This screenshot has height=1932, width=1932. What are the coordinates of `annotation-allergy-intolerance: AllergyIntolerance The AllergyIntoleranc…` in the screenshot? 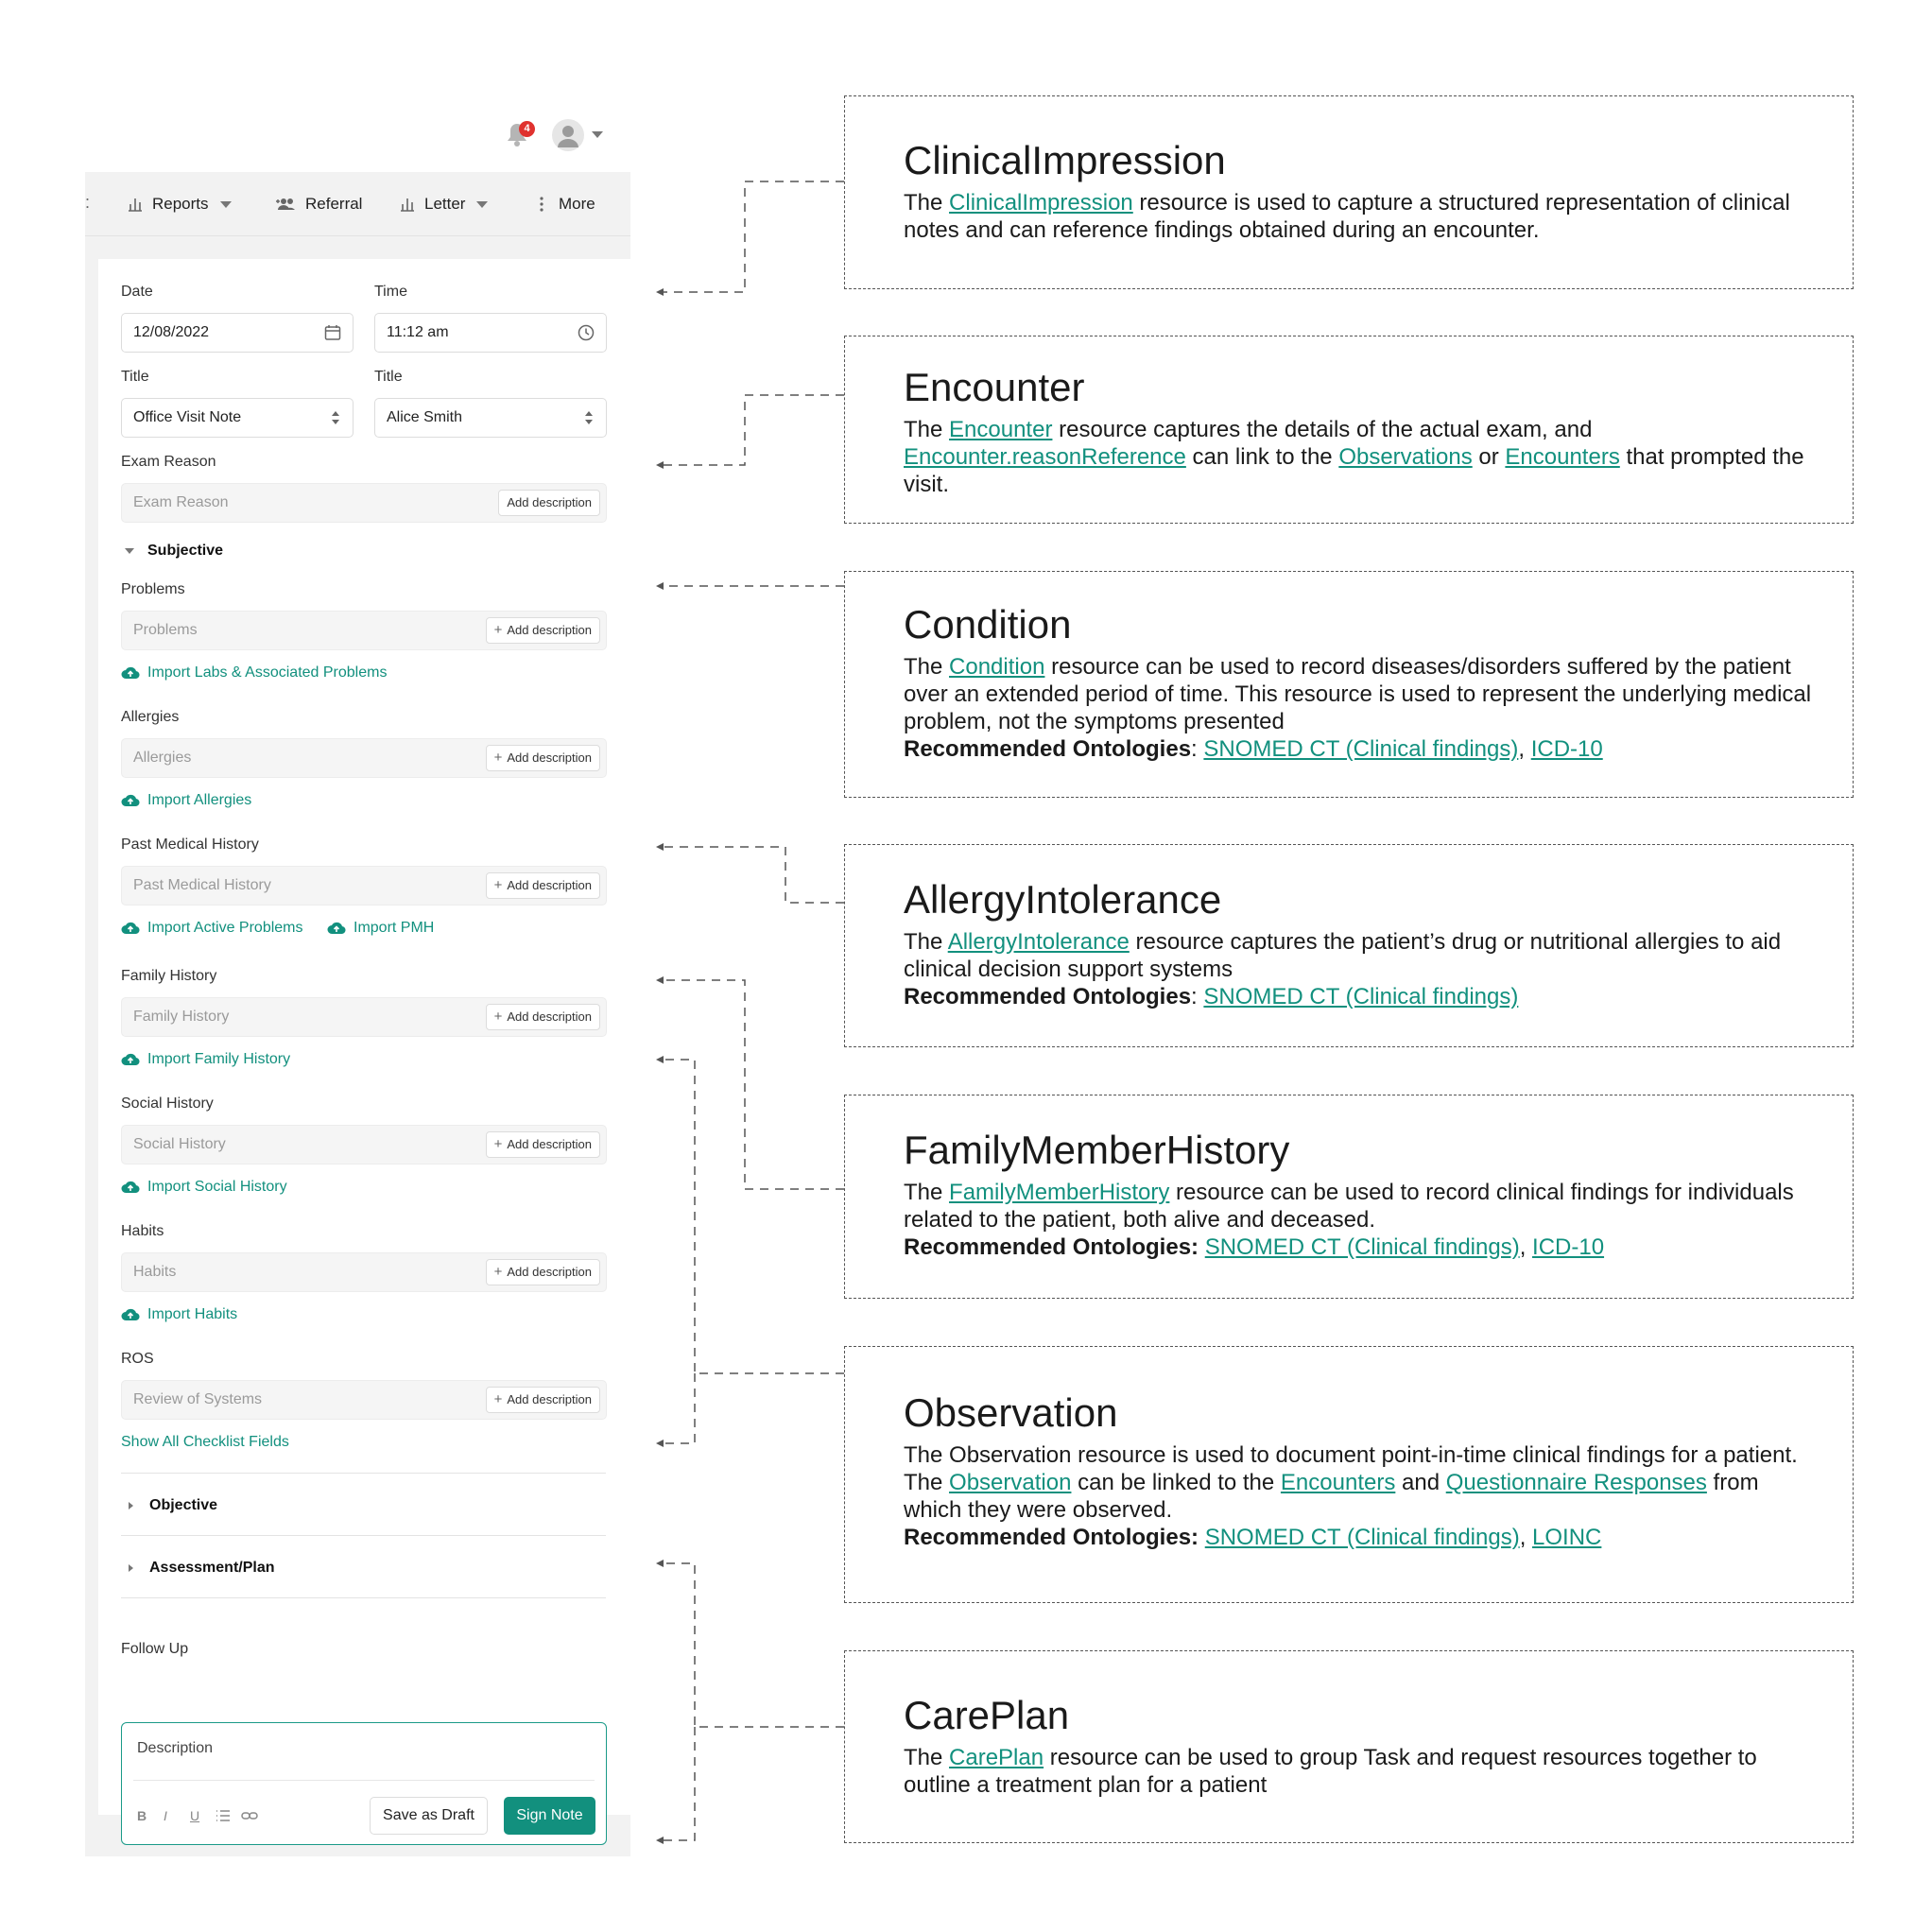 It's located at (1349, 946).